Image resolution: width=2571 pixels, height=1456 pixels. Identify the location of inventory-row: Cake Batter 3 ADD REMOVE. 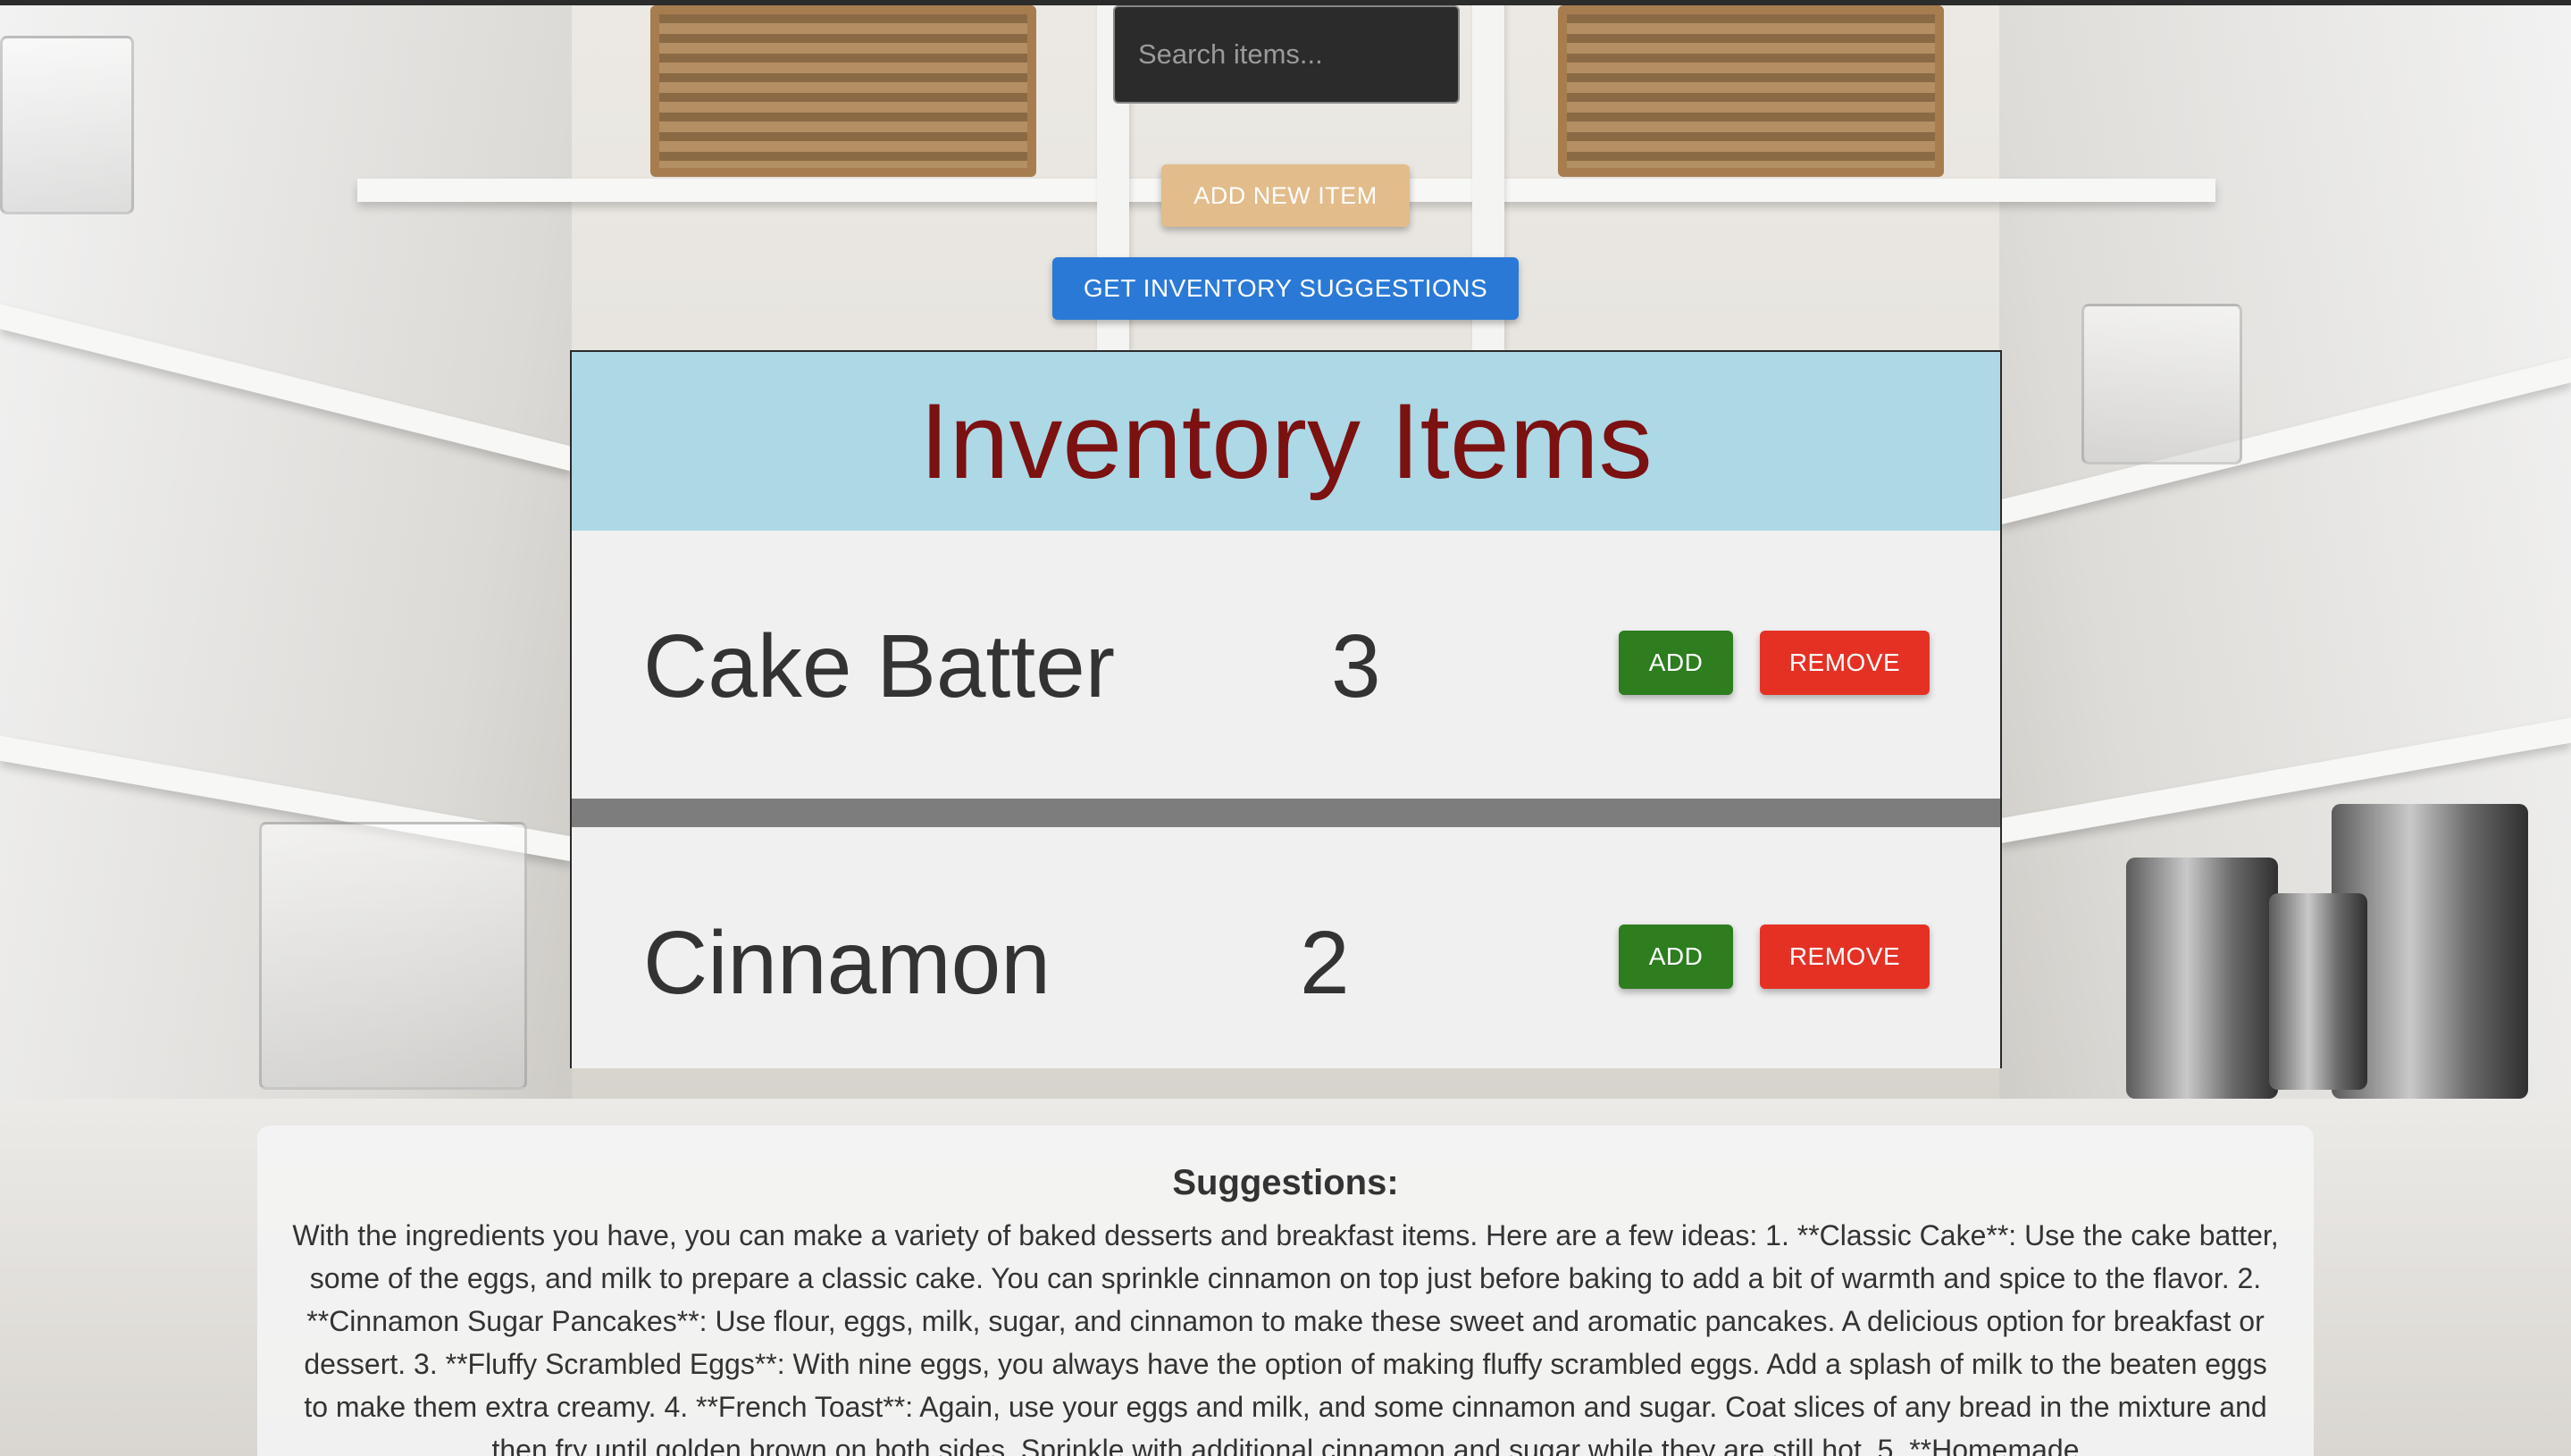
(1286, 665).